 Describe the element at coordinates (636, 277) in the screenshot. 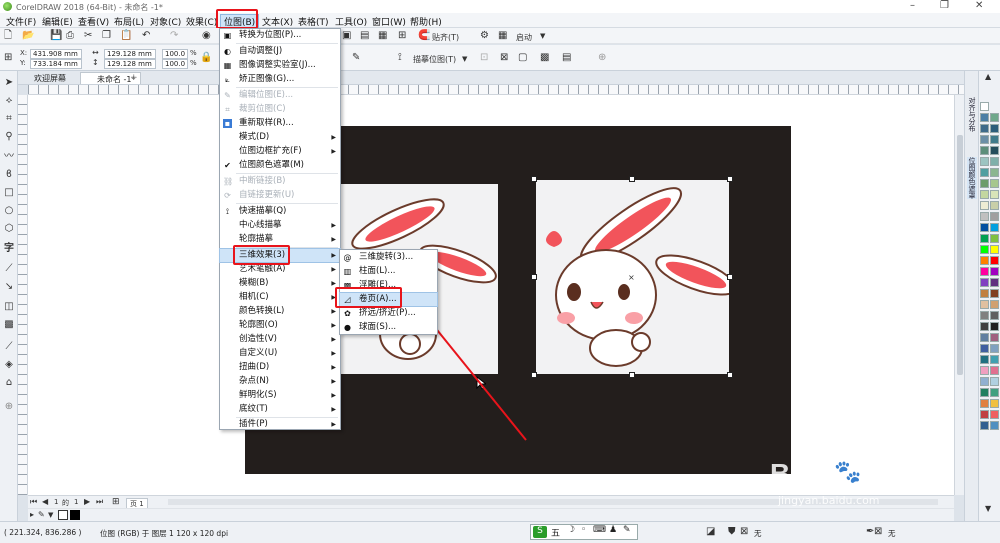

I see `bitmap-bunny-right: ×` at that location.